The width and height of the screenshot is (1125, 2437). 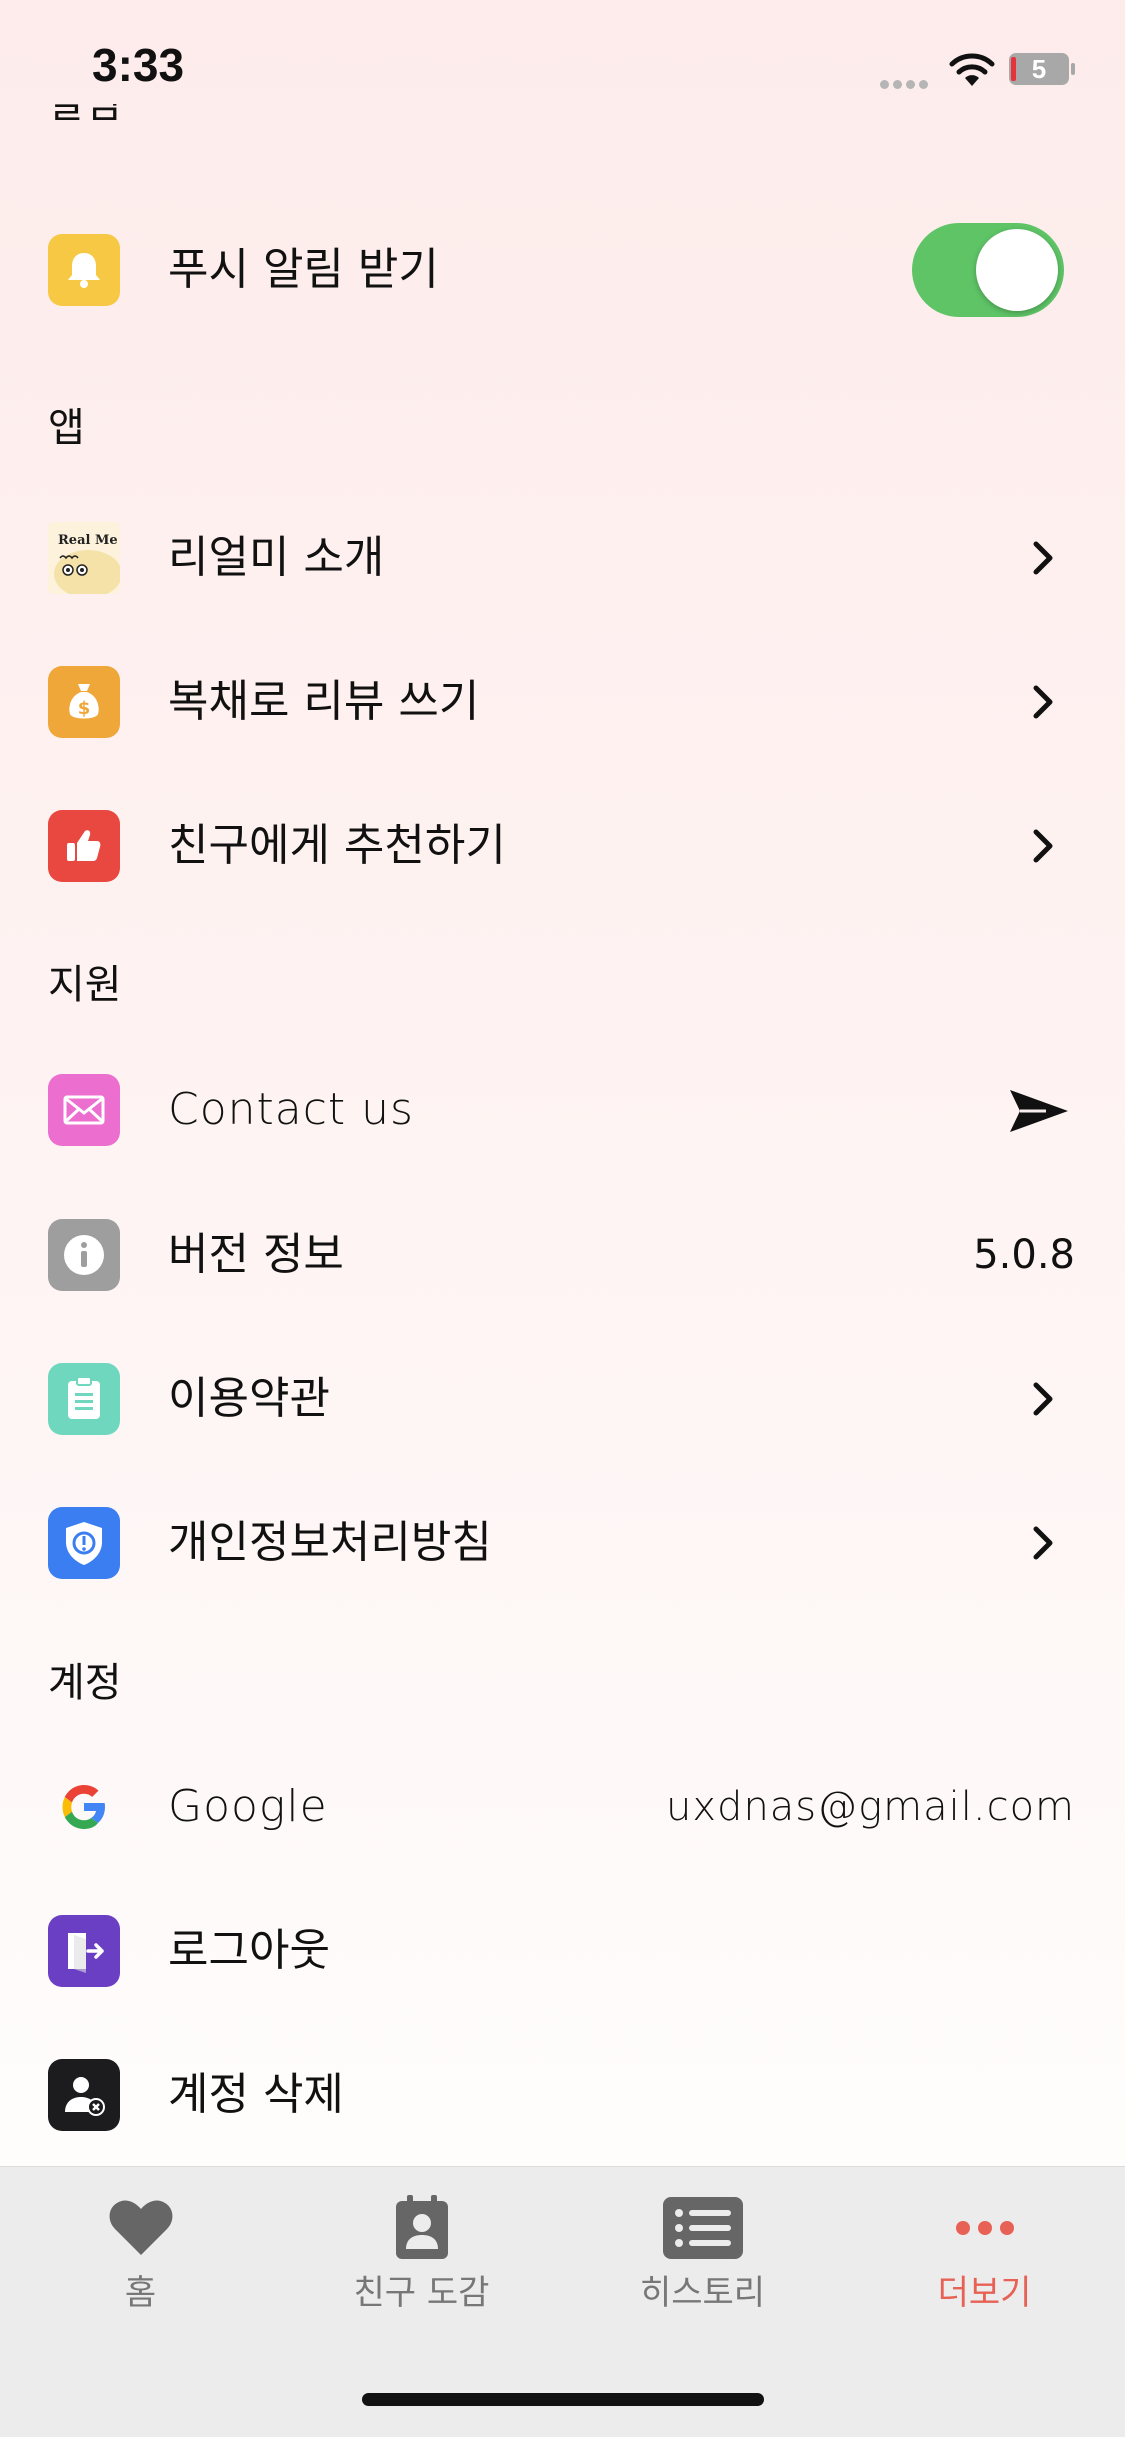 What do you see at coordinates (562, 1399) in the screenshot?
I see `terms-row: 이용약관` at bounding box center [562, 1399].